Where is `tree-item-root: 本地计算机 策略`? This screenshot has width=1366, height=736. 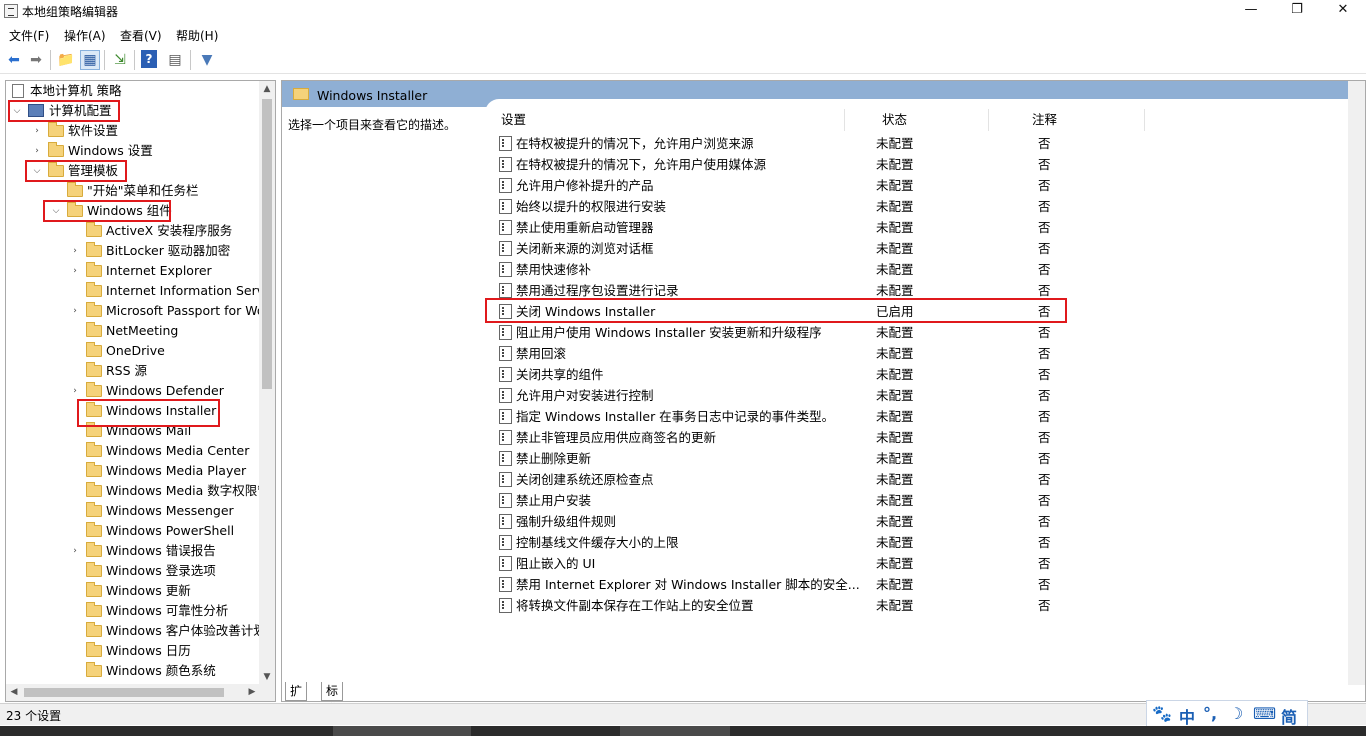 tree-item-root: 本地计算机 策略 is located at coordinates (136, 91).